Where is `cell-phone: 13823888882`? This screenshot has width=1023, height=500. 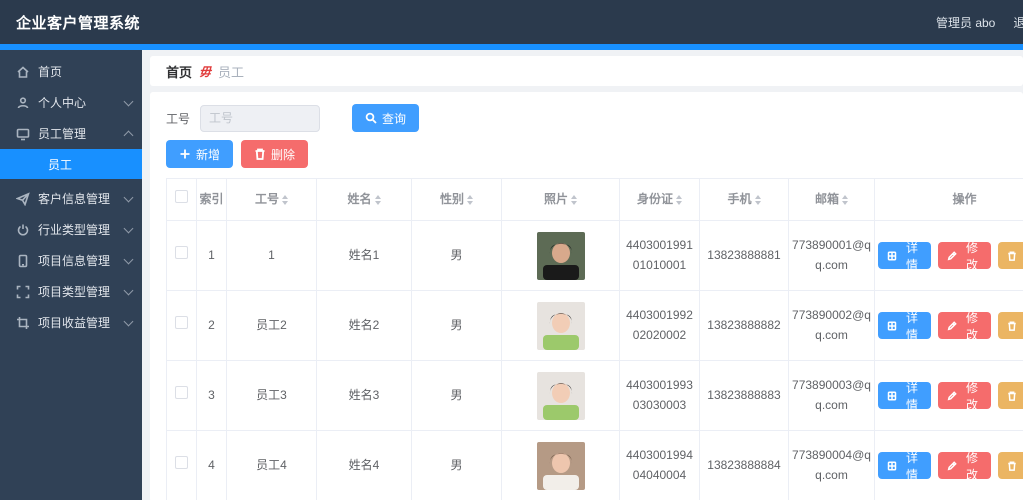
cell-phone: 13823888882 is located at coordinates (744, 325).